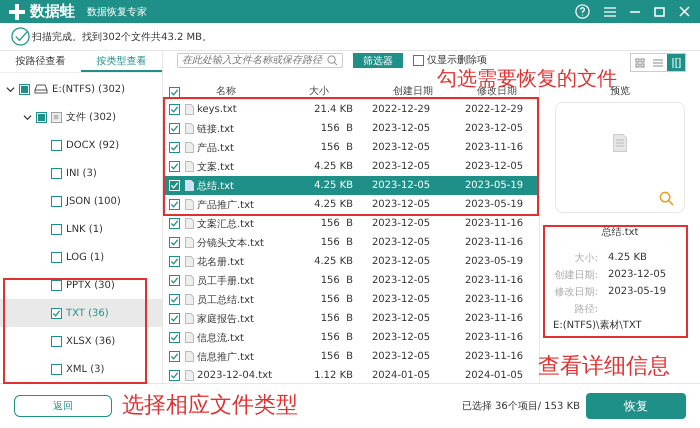  Describe the element at coordinates (636, 406) in the screenshot. I see `recover-button: 恢复` at that location.